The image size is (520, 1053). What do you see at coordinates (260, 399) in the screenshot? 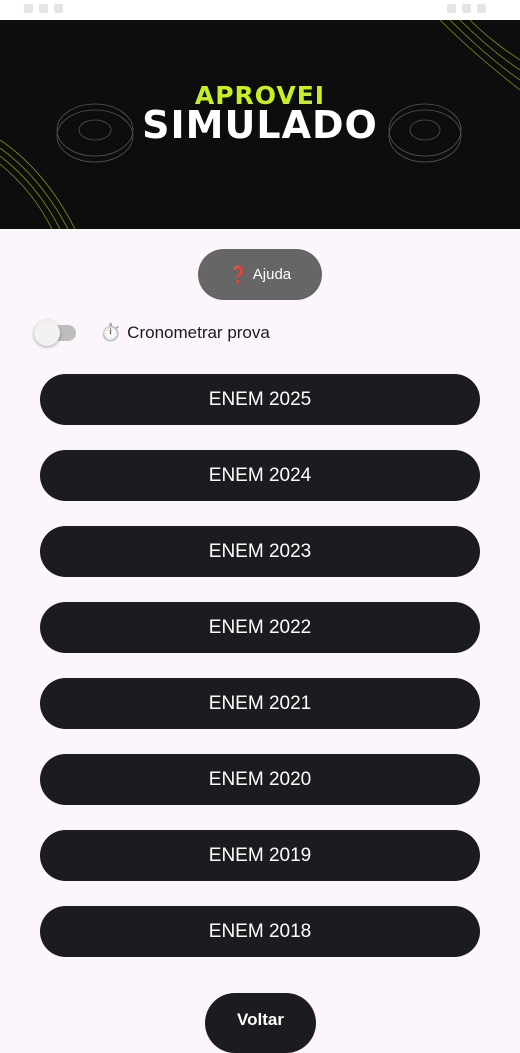
I see `exam-button-enem-2025: ENEM 2025` at bounding box center [260, 399].